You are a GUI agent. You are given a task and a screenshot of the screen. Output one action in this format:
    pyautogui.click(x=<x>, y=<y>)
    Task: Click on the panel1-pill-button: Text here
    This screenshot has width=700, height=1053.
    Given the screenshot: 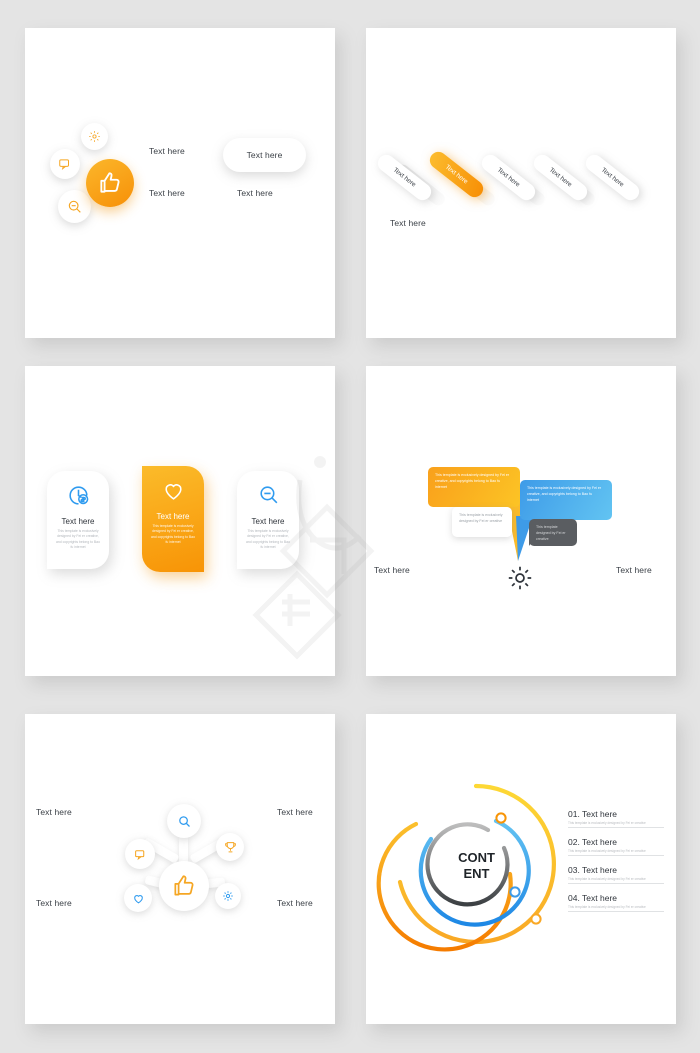 What is the action you would take?
    pyautogui.click(x=264, y=155)
    